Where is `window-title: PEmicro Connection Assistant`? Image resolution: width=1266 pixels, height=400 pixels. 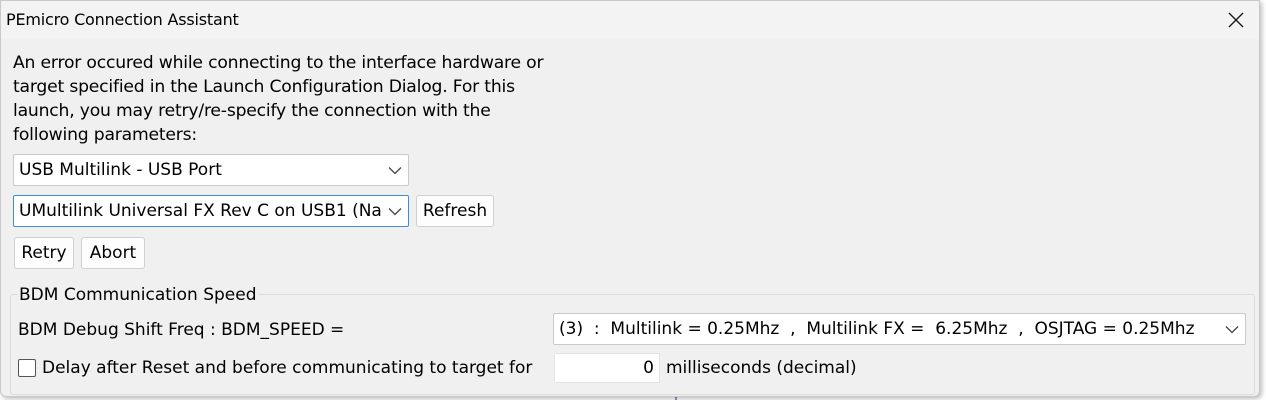 window-title: PEmicro Connection Assistant is located at coordinates (122, 19).